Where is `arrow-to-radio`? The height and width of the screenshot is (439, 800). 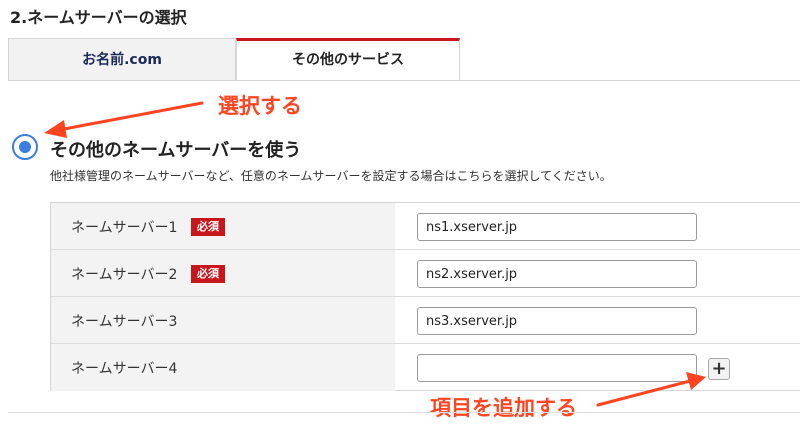 arrow-to-radio is located at coordinates (124, 119).